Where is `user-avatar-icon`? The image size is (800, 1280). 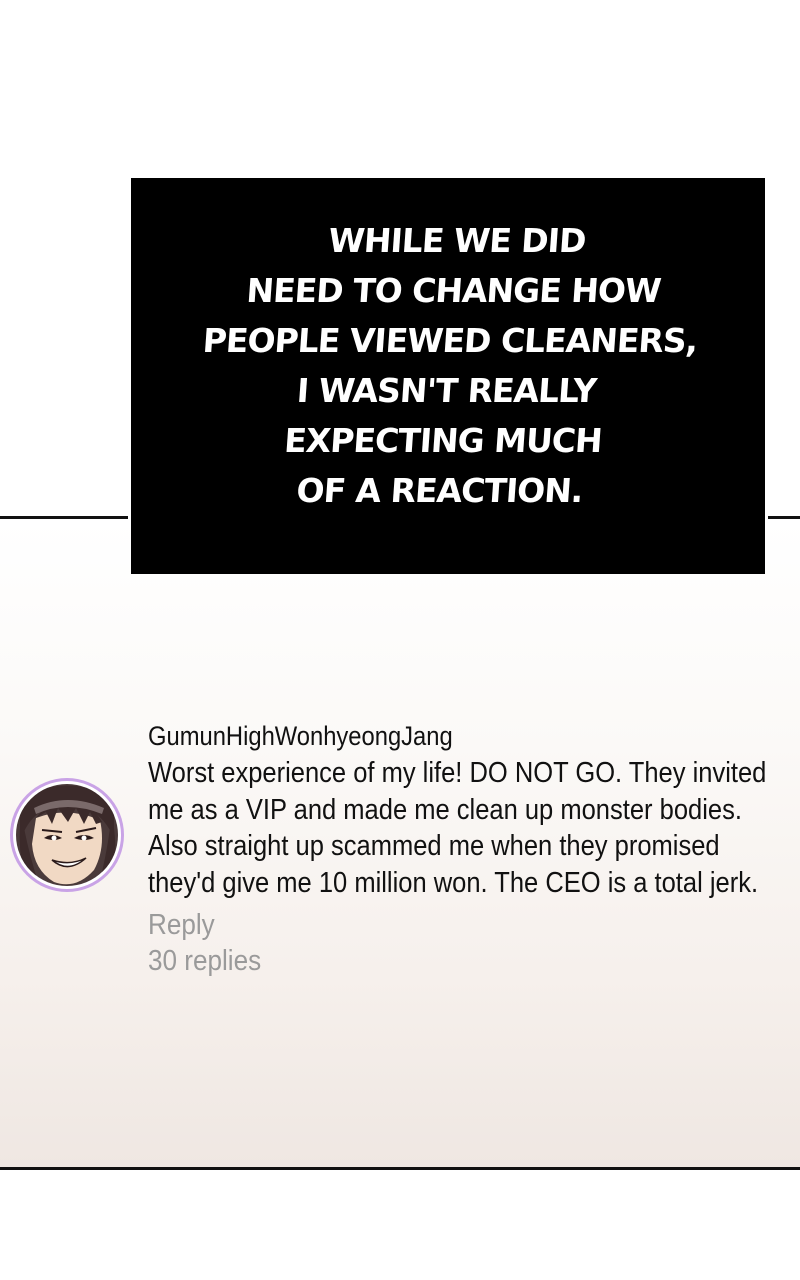 user-avatar-icon is located at coordinates (67, 835).